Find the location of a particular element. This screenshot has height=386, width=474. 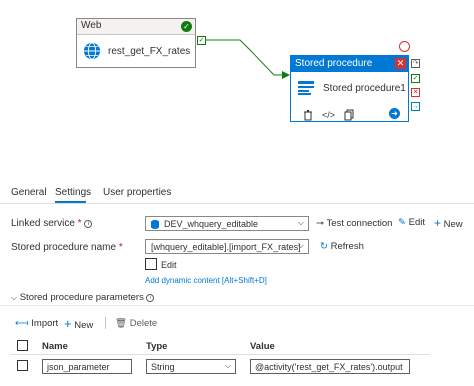

pencil-icon: ✎ is located at coordinates (402, 222).